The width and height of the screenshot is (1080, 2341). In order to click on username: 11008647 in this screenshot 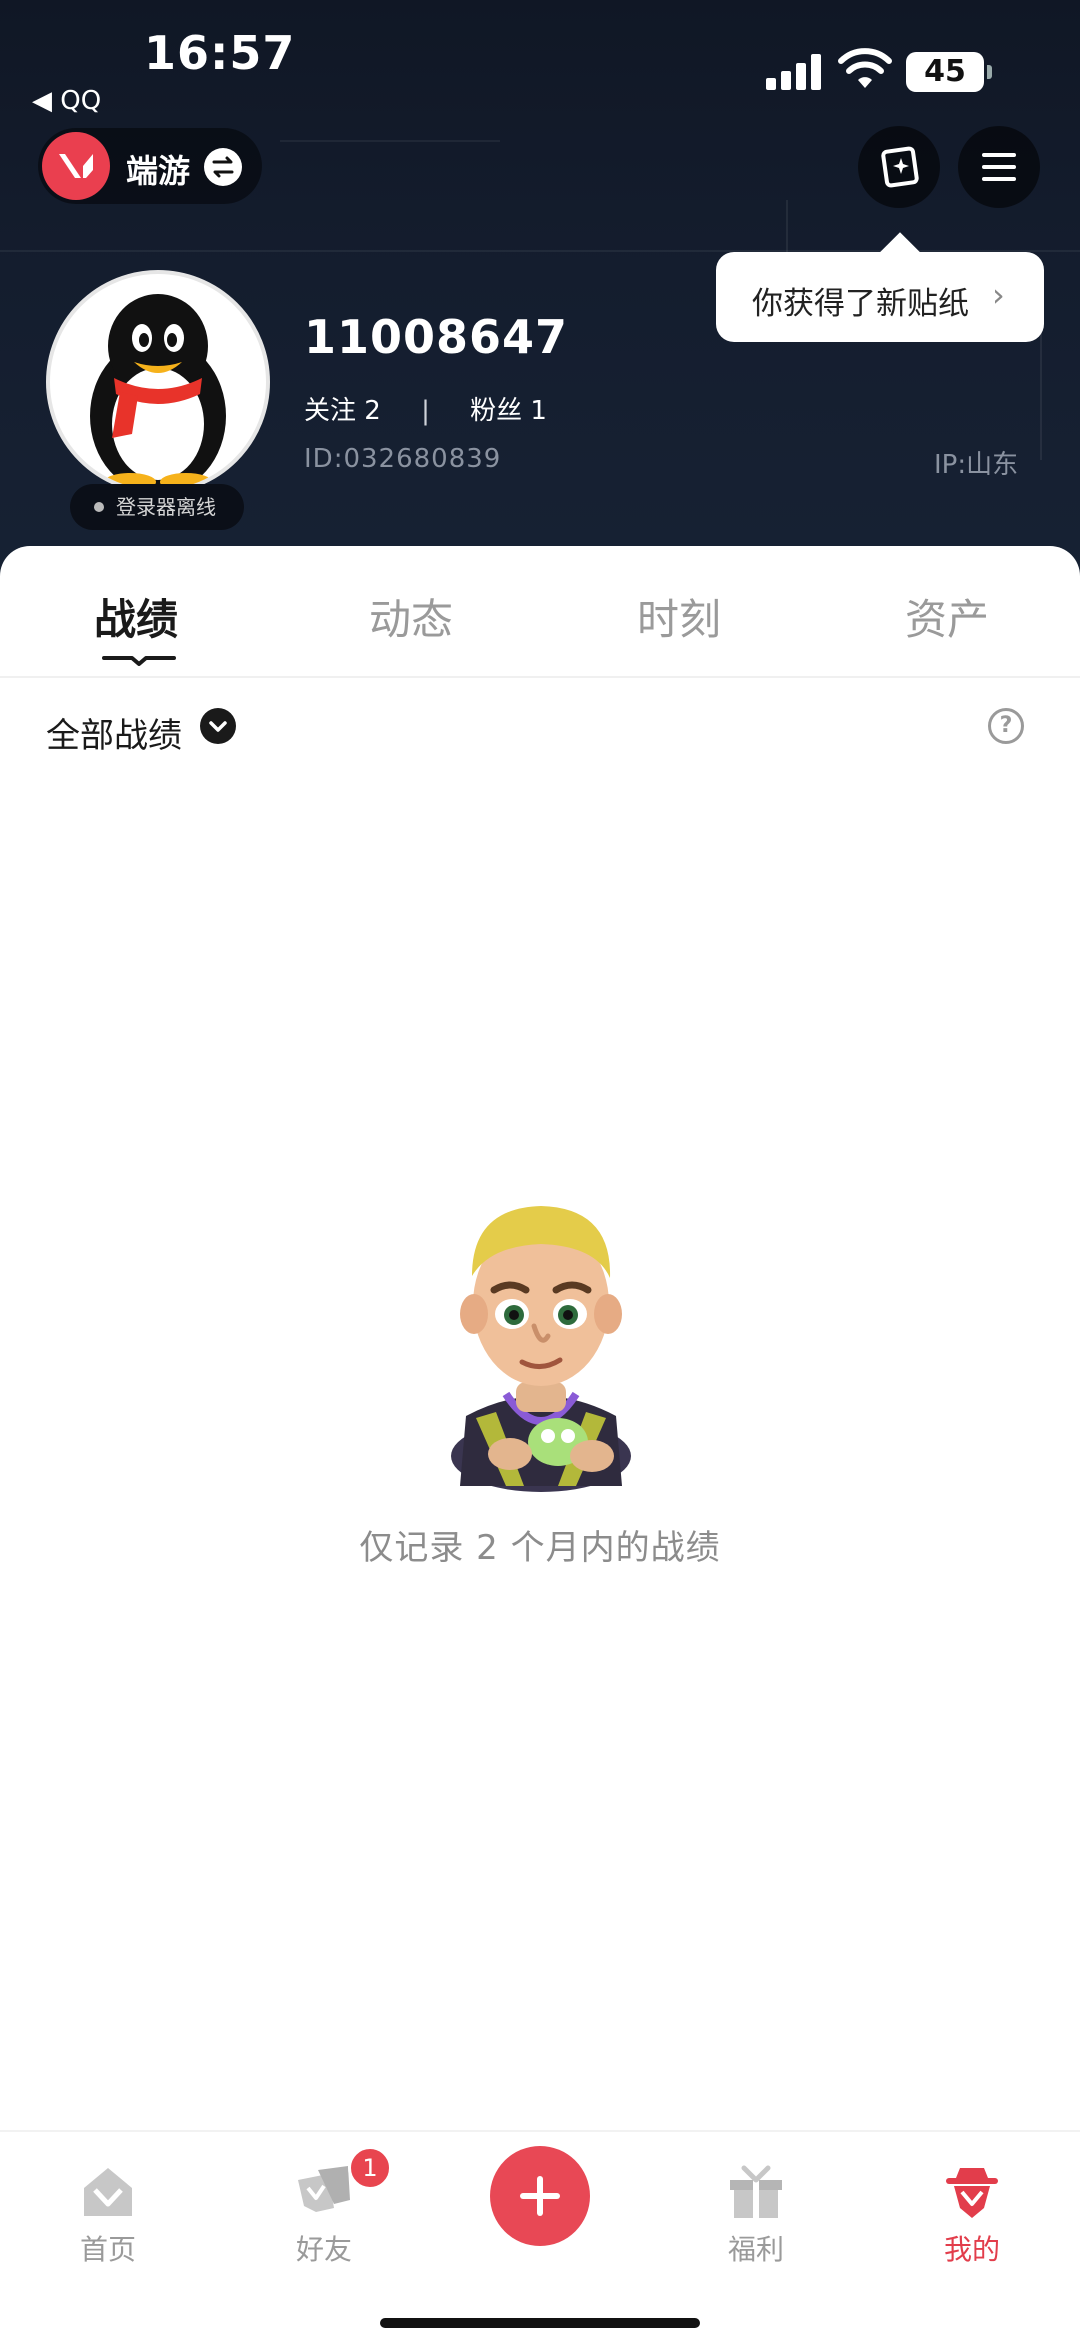, I will do `click(436, 337)`.